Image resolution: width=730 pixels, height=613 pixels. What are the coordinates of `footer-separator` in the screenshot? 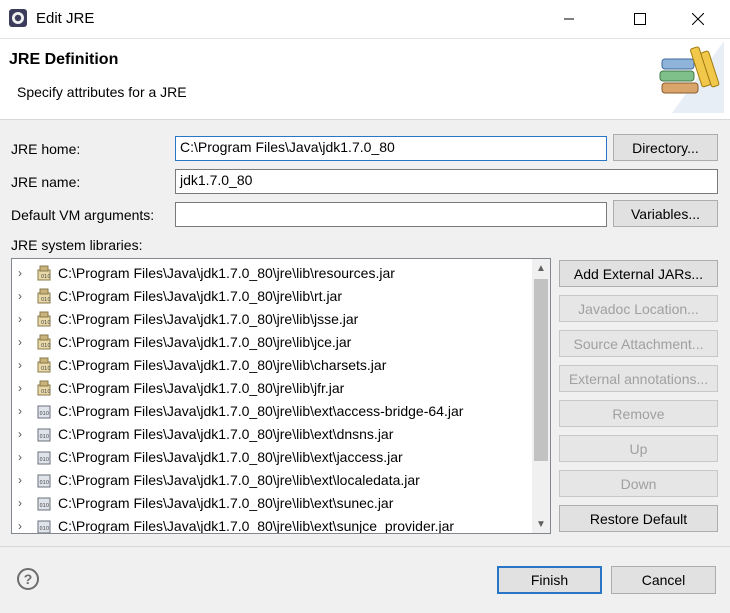 It's located at (365, 546).